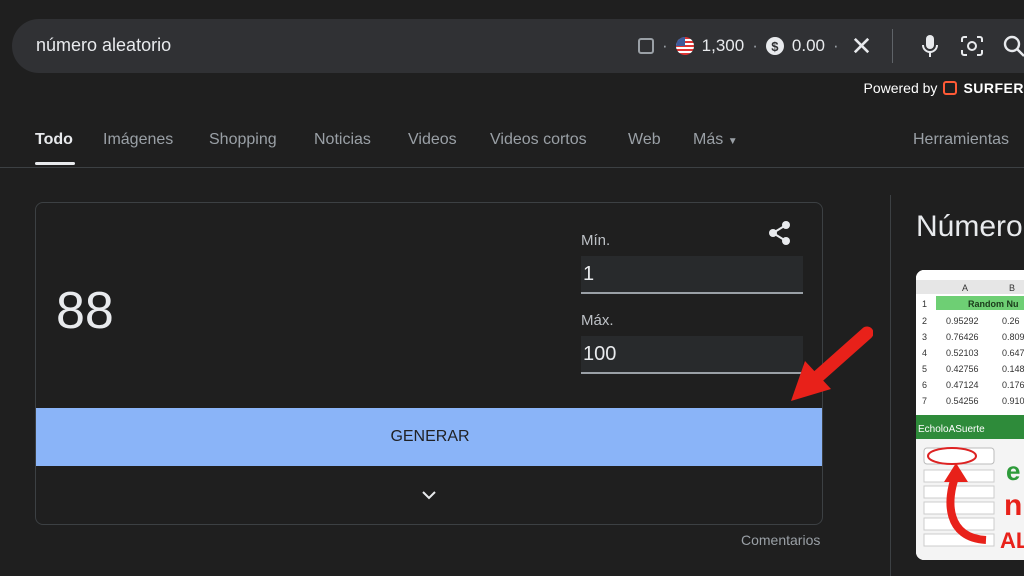 The image size is (1024, 576). What do you see at coordinates (243, 140) in the screenshot?
I see `tab-shopping: Shopping` at bounding box center [243, 140].